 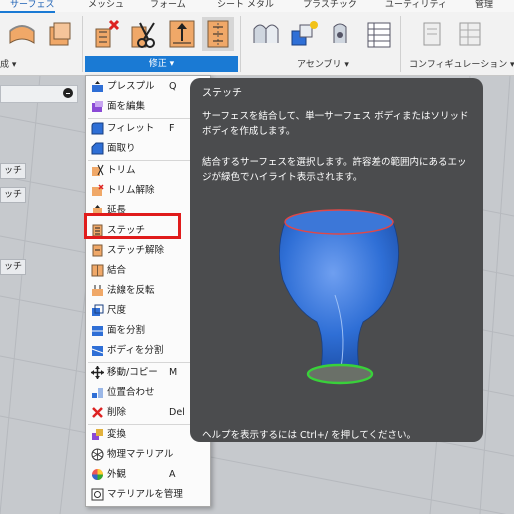 What do you see at coordinates (97, 412) in the screenshot?
I see `delete-icon` at bounding box center [97, 412].